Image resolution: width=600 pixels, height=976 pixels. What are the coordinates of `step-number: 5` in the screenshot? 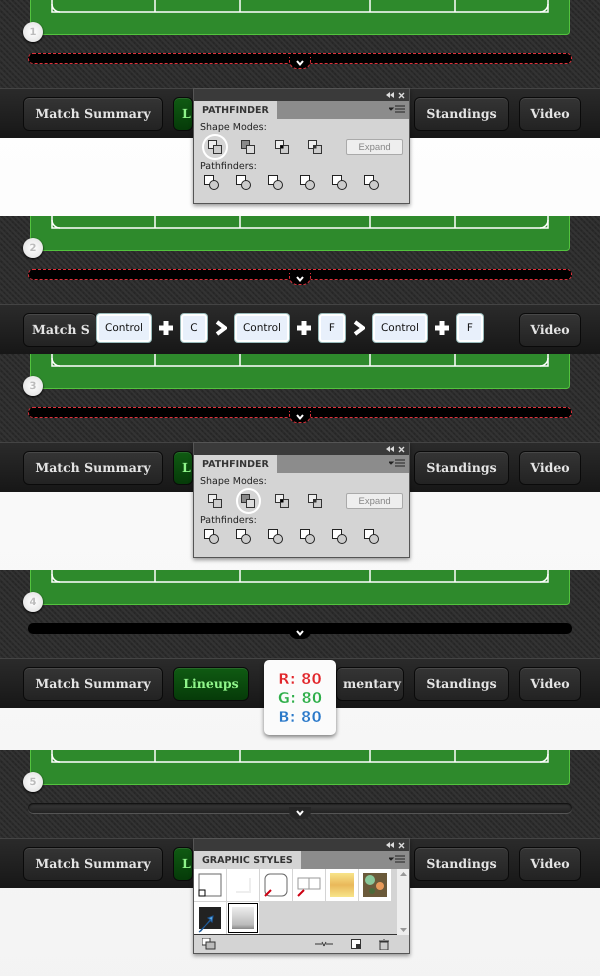 It's located at (33, 782).